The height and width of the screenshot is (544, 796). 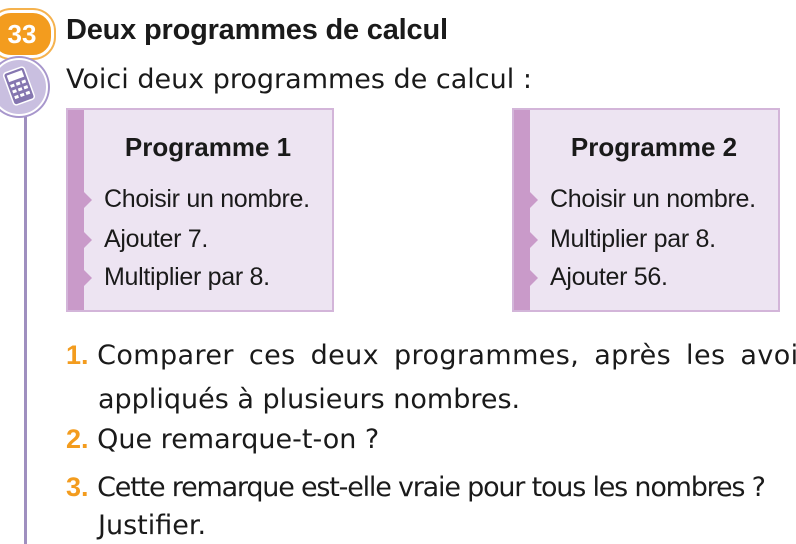 I want to click on question-number: 2., so click(x=77, y=439).